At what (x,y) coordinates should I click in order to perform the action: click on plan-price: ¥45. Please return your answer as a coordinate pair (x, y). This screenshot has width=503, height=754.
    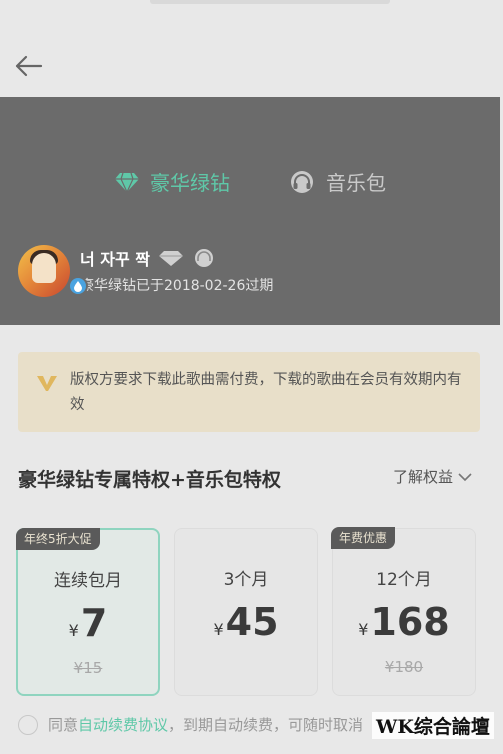
    Looking at the image, I should click on (246, 626).